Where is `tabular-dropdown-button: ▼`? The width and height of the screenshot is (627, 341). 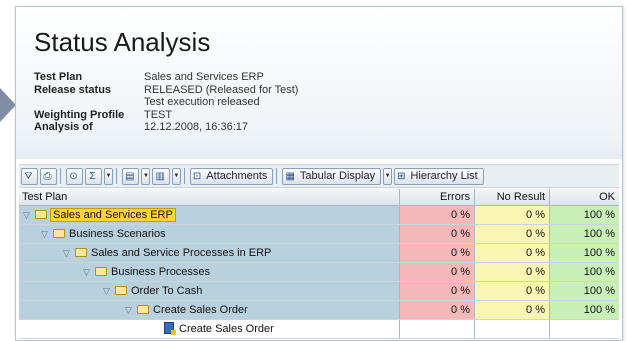
tabular-dropdown-button: ▼ is located at coordinates (388, 176).